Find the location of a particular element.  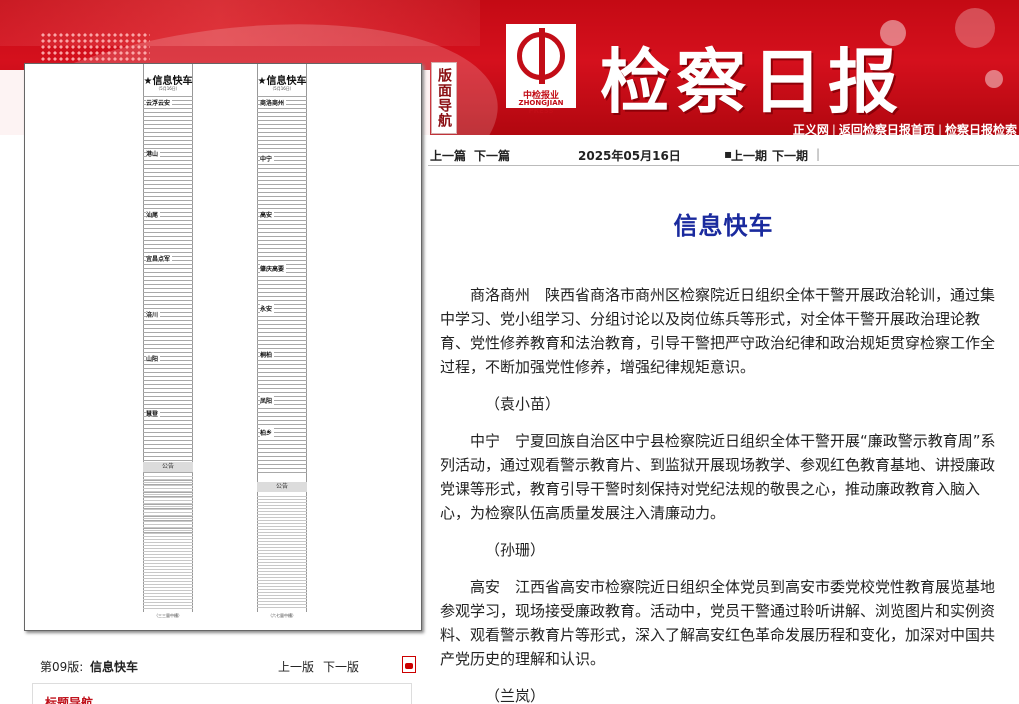

link-home: 返回检察日报首页 is located at coordinates (887, 129).